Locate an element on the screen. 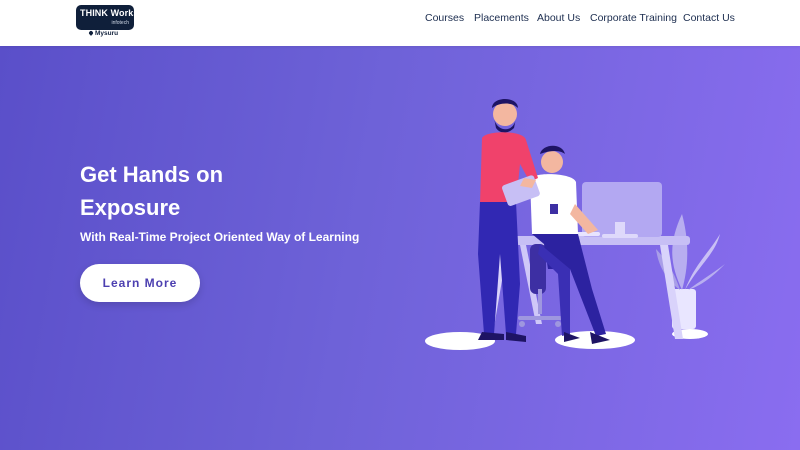 The width and height of the screenshot is (800, 450). nav-label: Contact Us is located at coordinates (709, 18).